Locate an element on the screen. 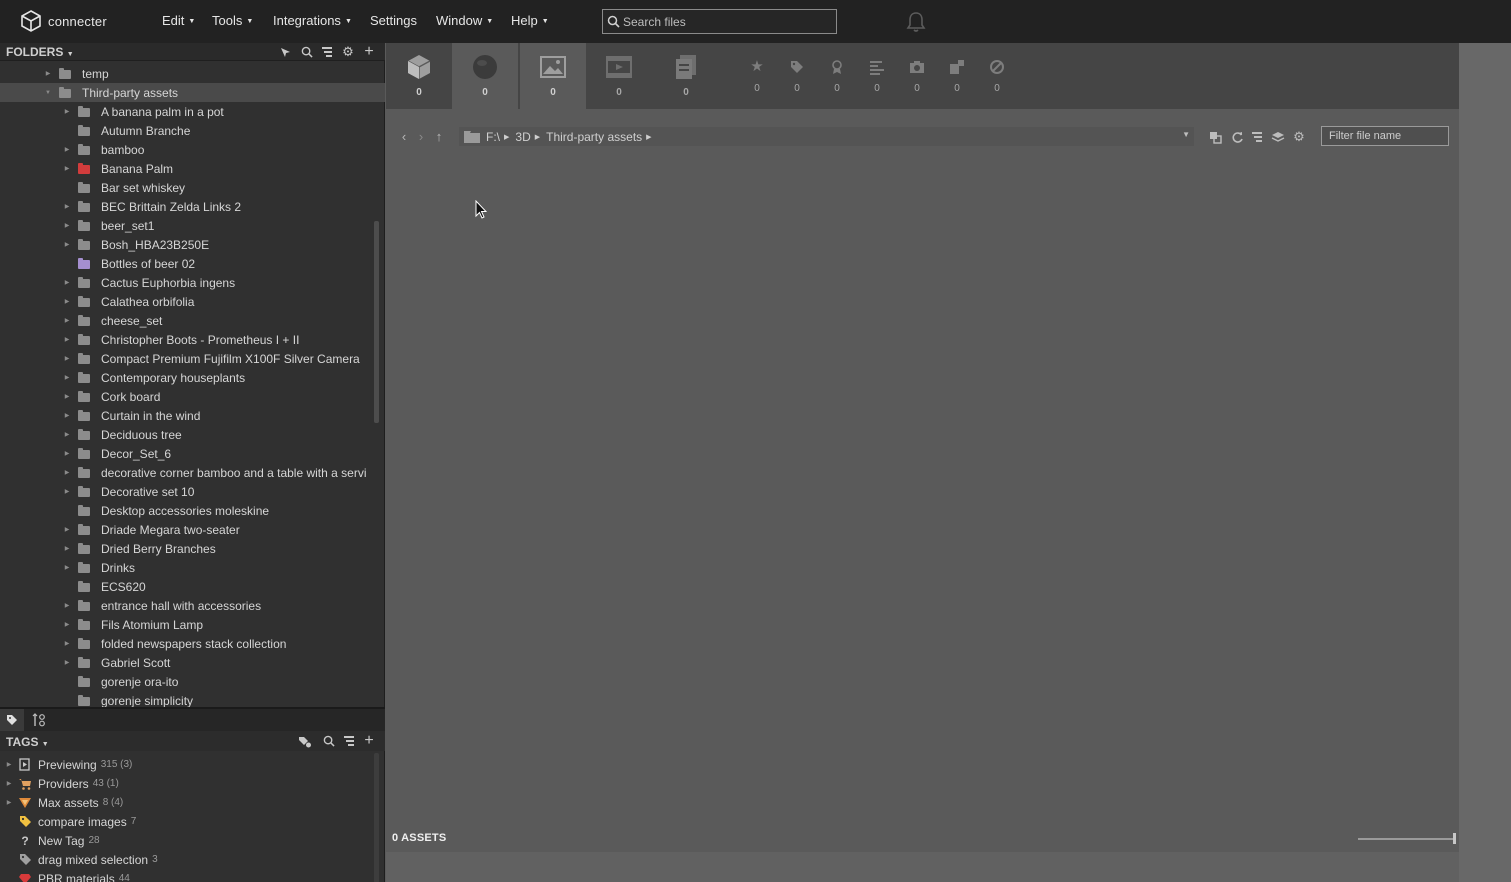 The width and height of the screenshot is (1511, 882). refresh-icon is located at coordinates (1237, 137).